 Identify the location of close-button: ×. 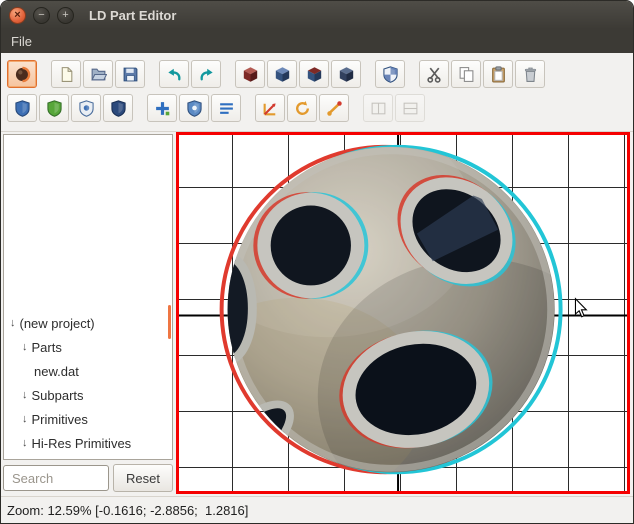
(17, 15).